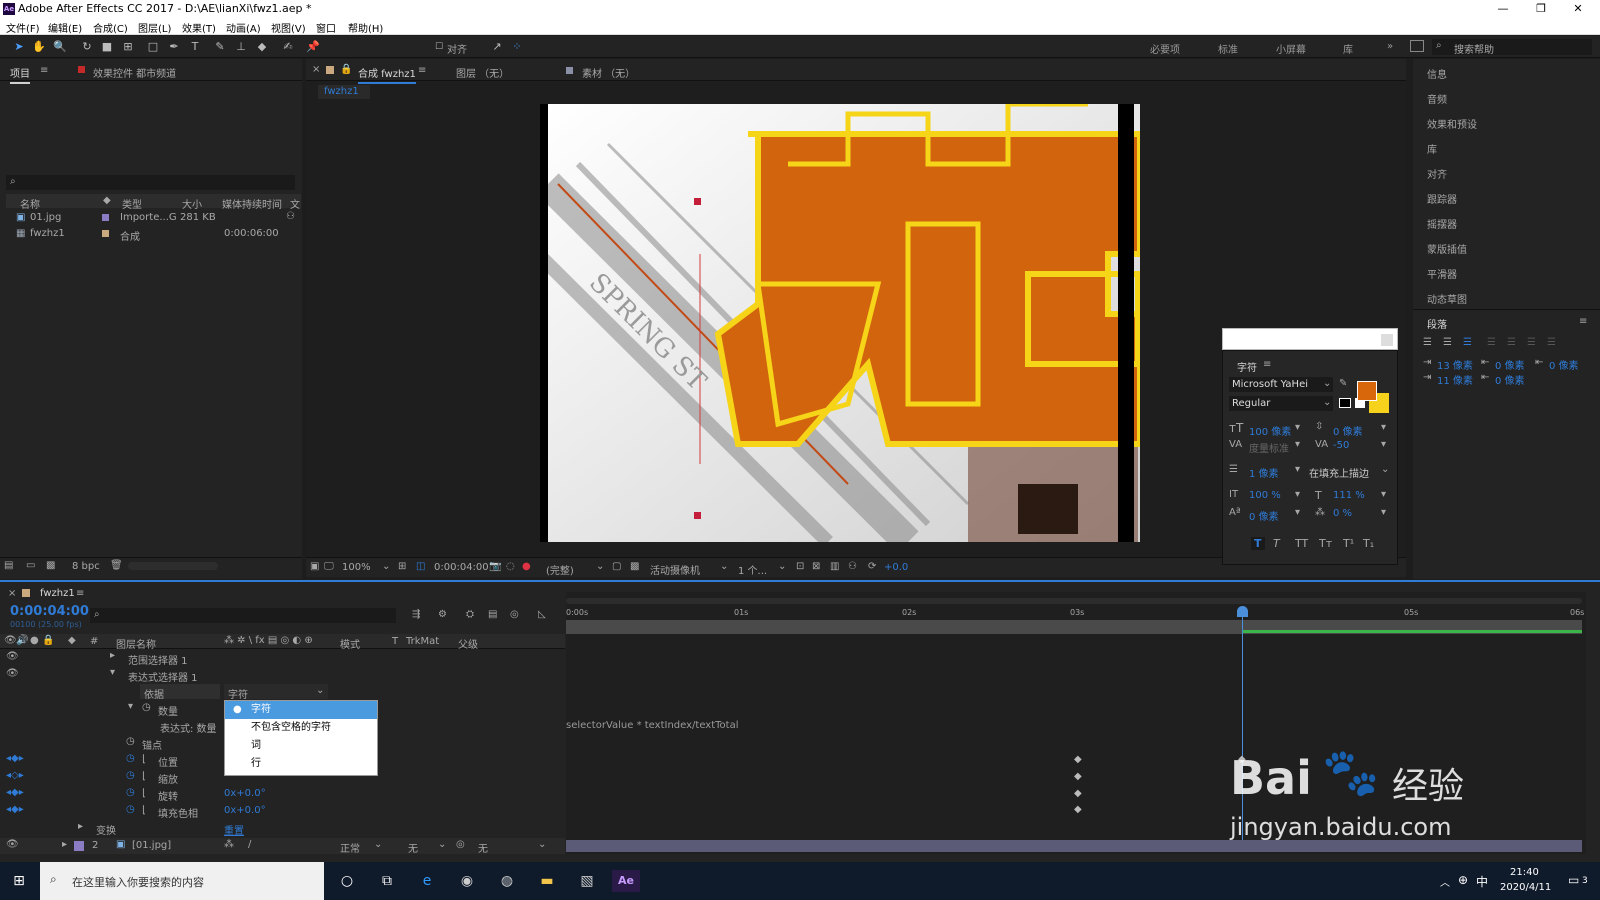 Image resolution: width=1600 pixels, height=900 pixels. Describe the element at coordinates (154, 27) in the screenshot. I see `menu-layer: 图层(L)` at that location.